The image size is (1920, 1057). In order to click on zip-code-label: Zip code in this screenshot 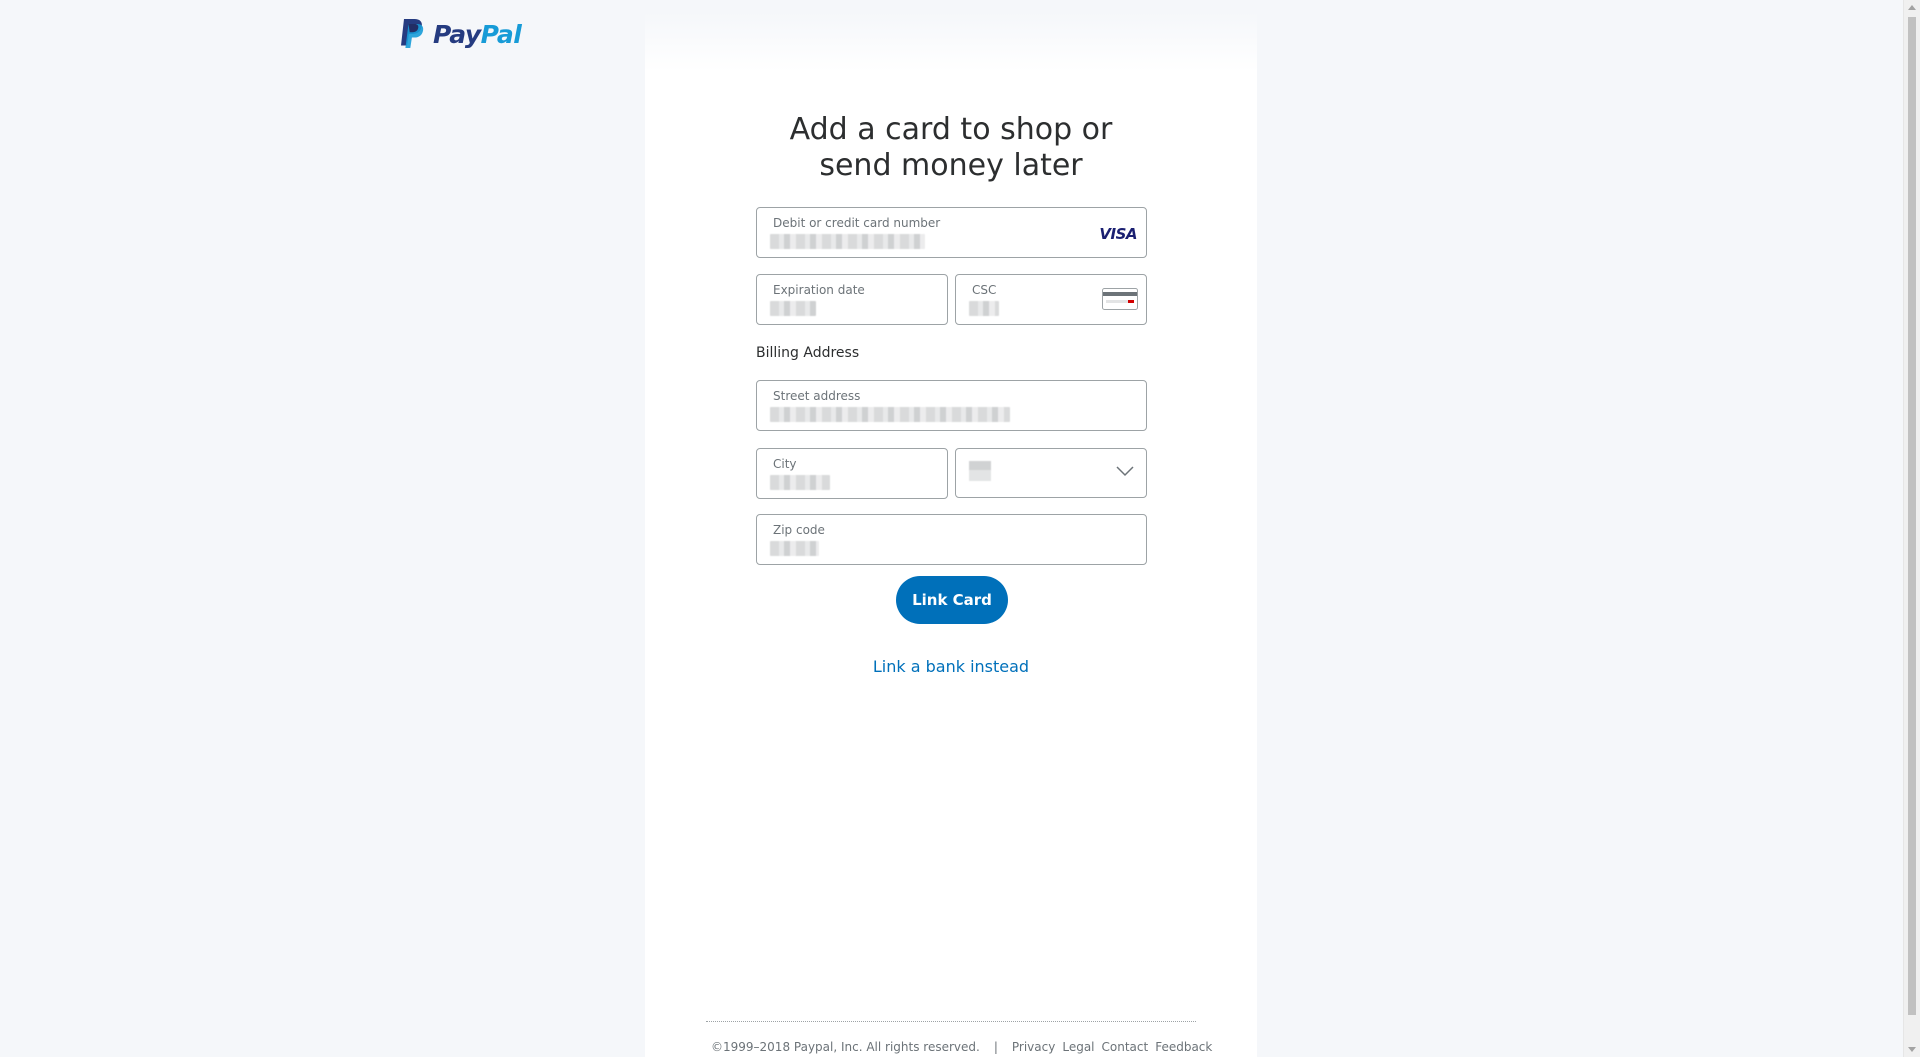, I will do `click(799, 530)`.